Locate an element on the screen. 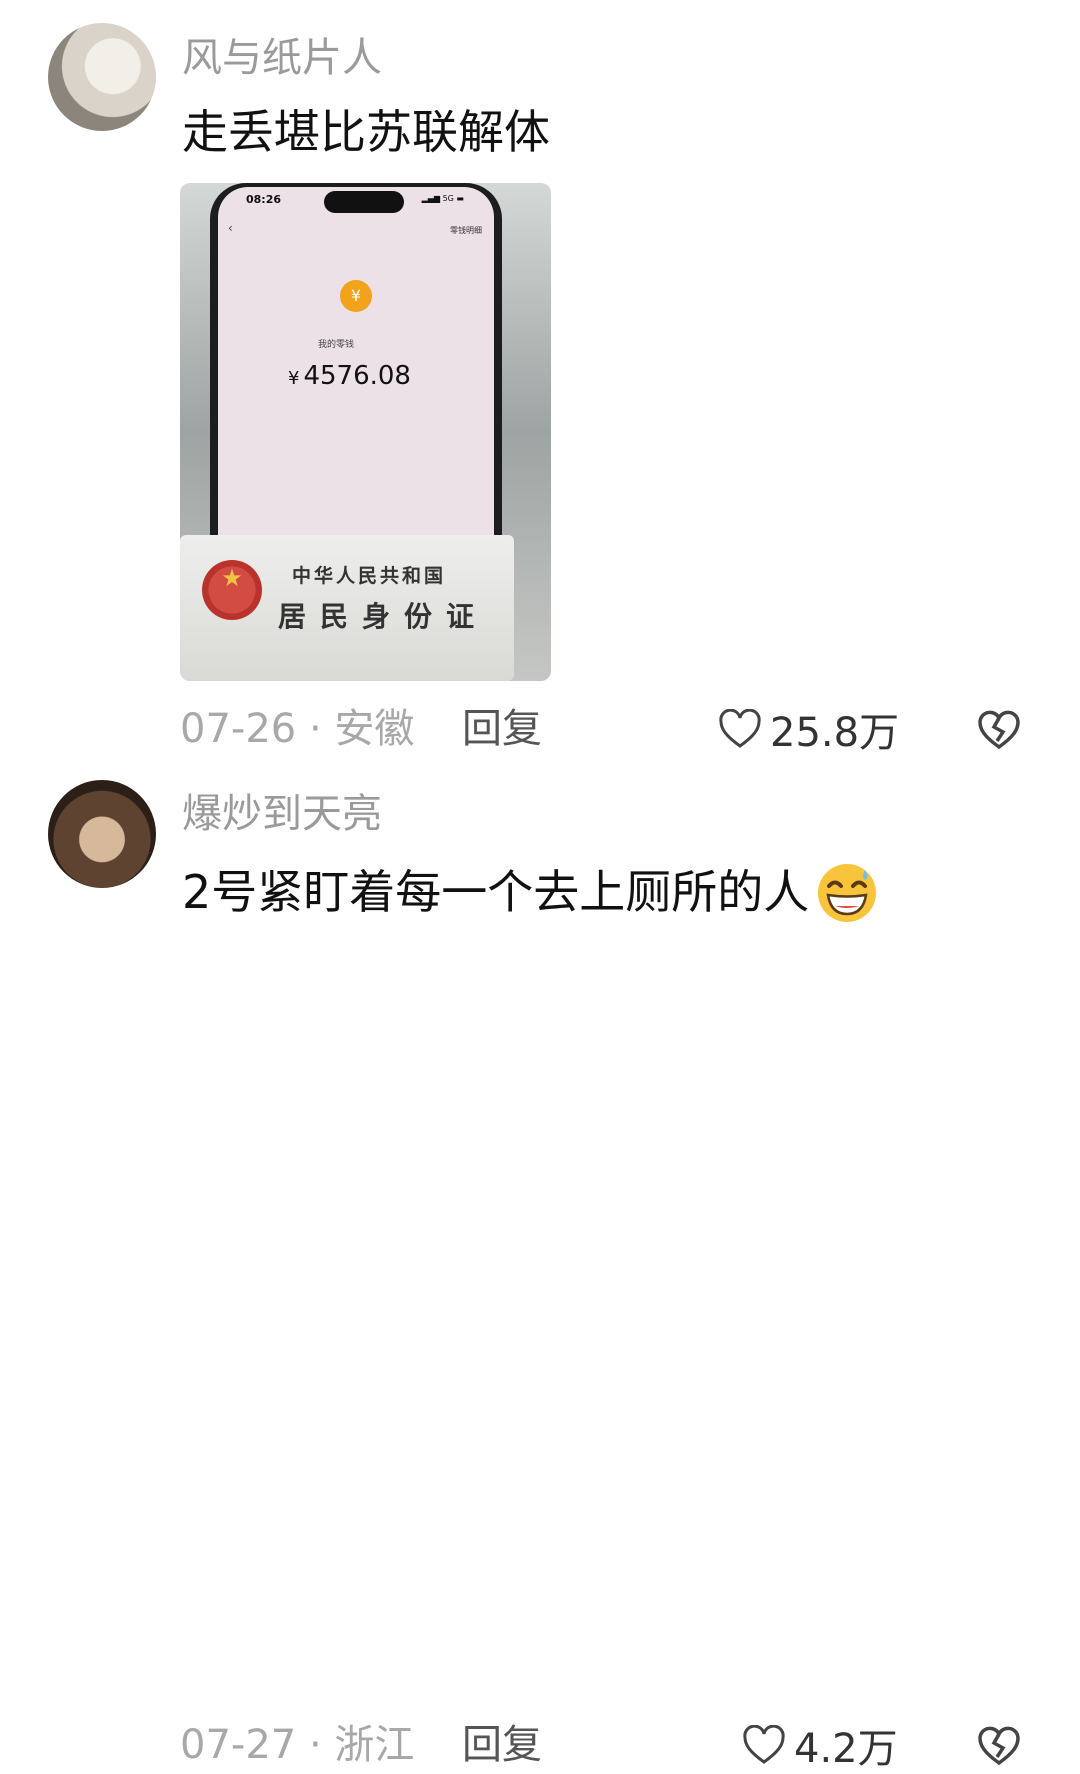 The height and width of the screenshot is (1774, 1080). comment-text: 走丢堪比苏联解体 is located at coordinates (366, 132).